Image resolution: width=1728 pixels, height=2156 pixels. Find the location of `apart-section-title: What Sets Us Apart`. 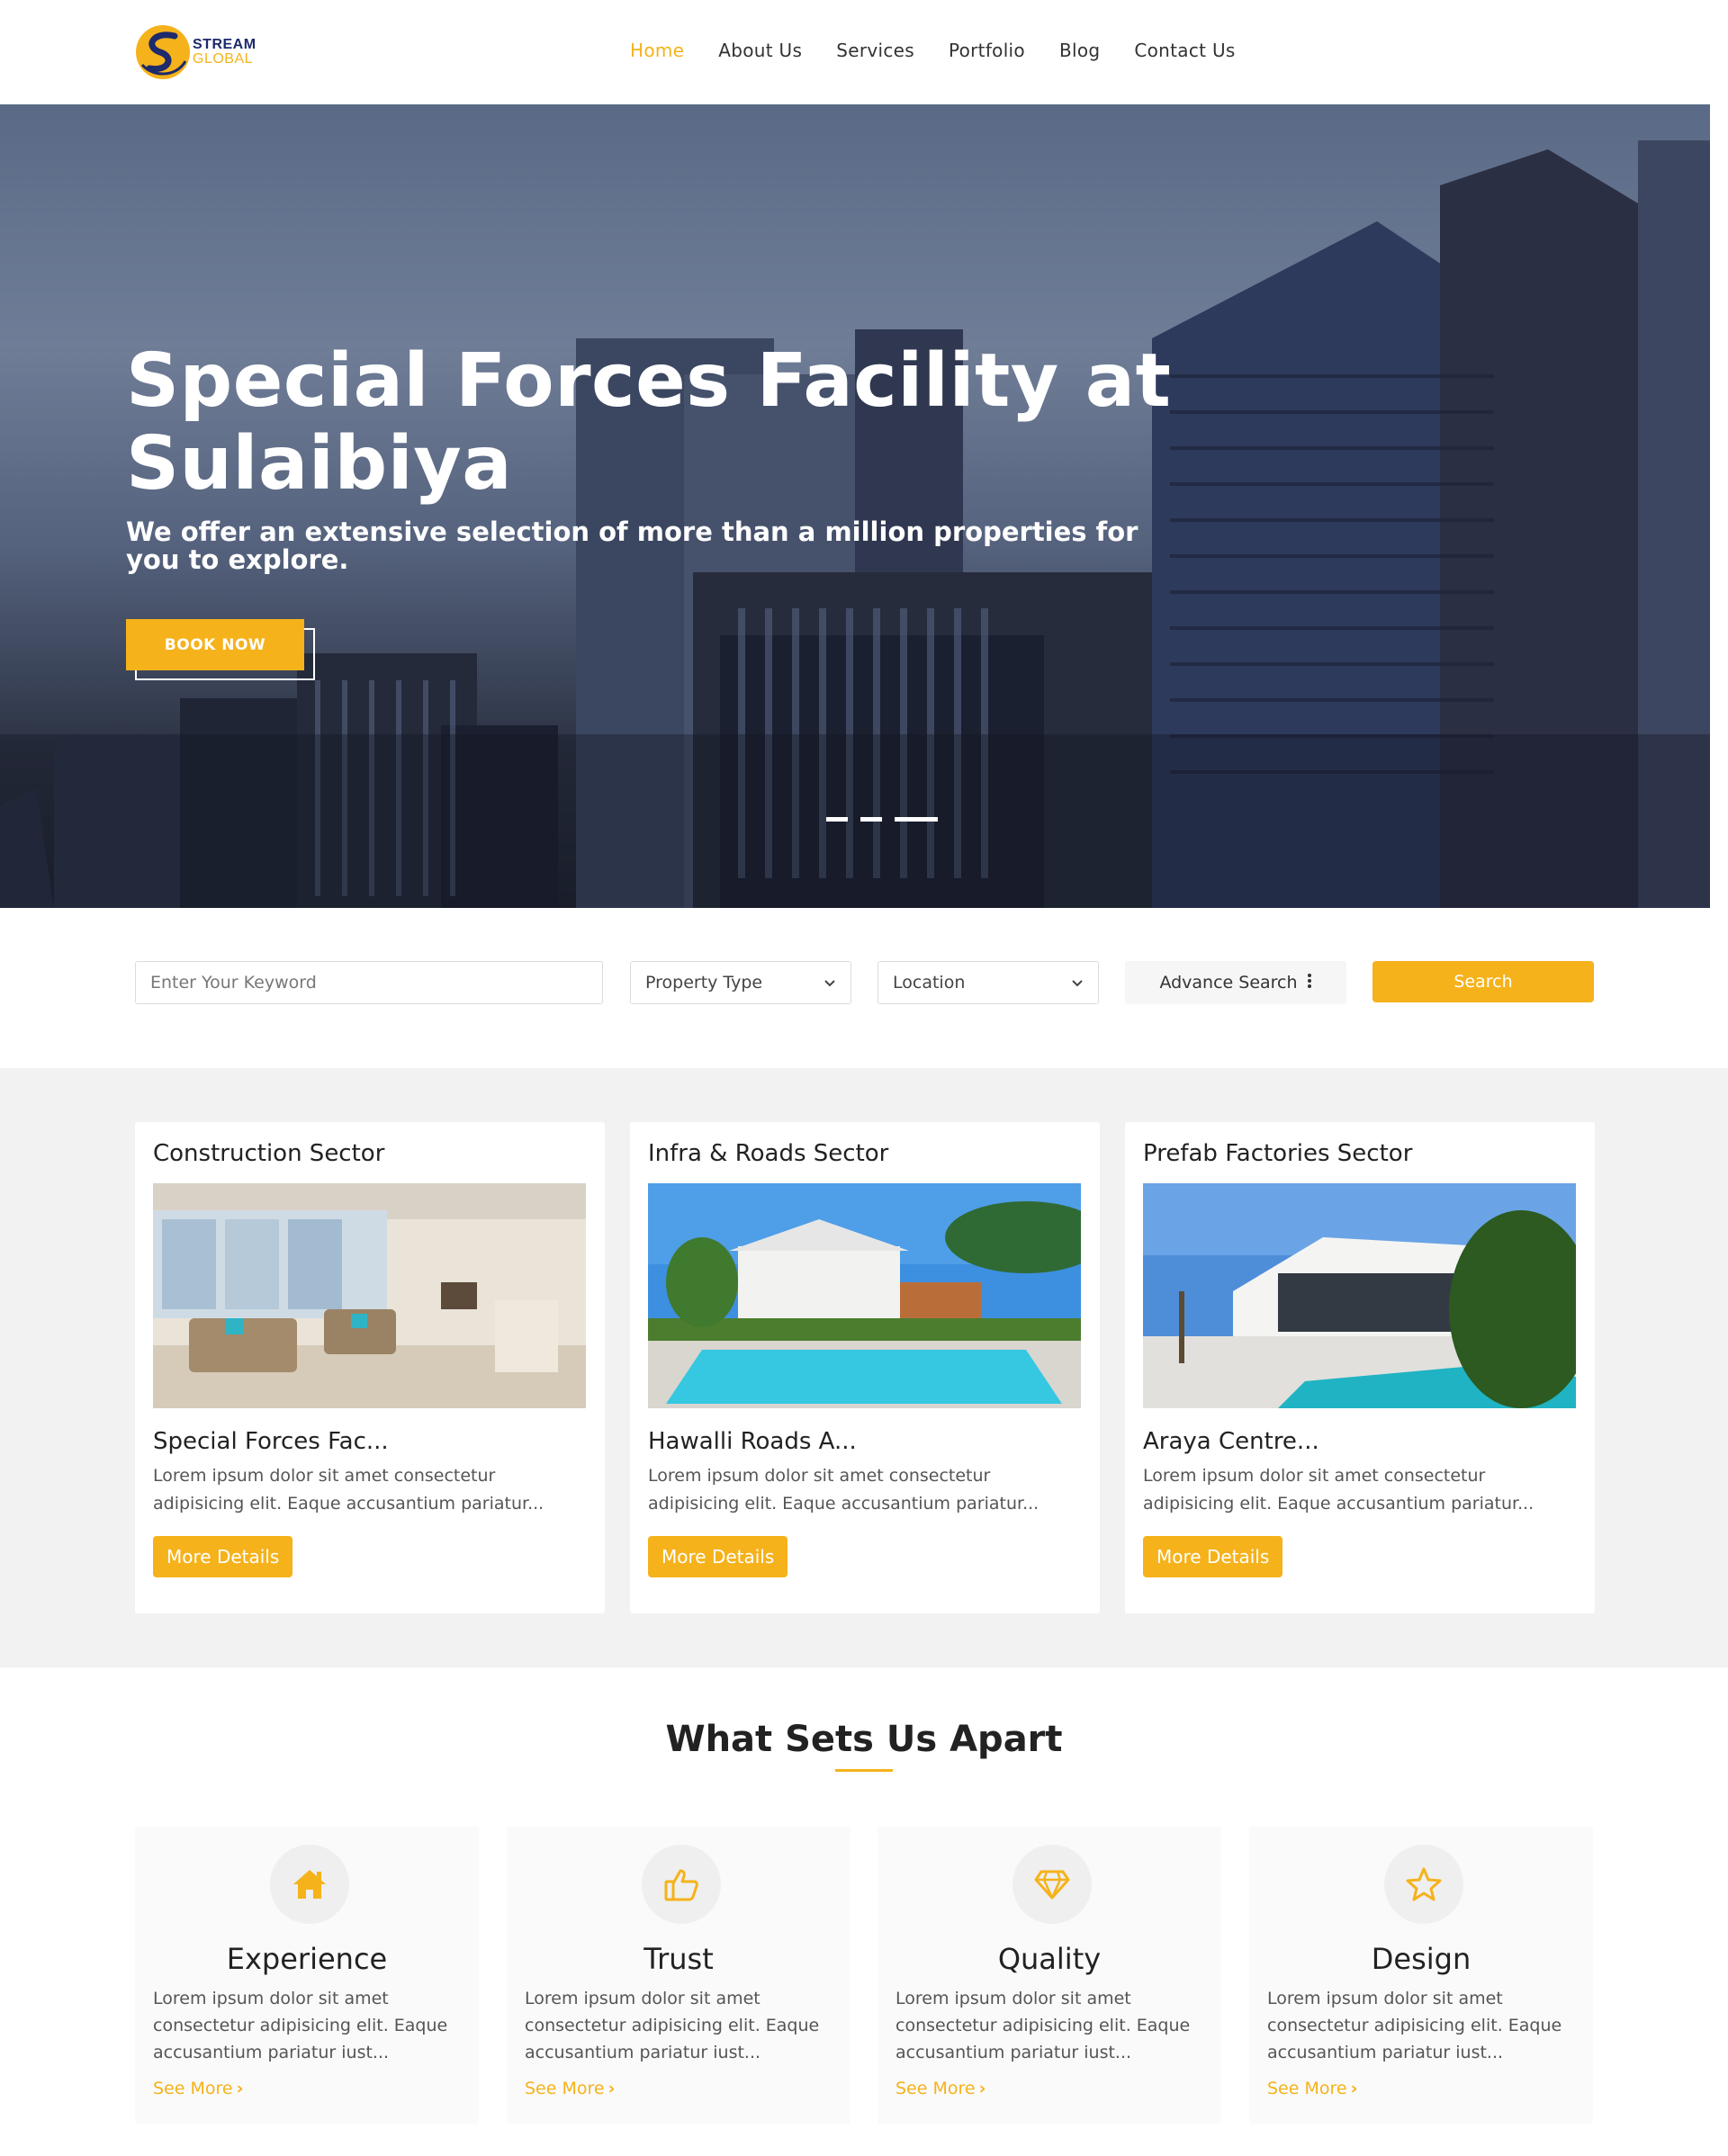

apart-section-title: What Sets Us Apart is located at coordinates (864, 1739).